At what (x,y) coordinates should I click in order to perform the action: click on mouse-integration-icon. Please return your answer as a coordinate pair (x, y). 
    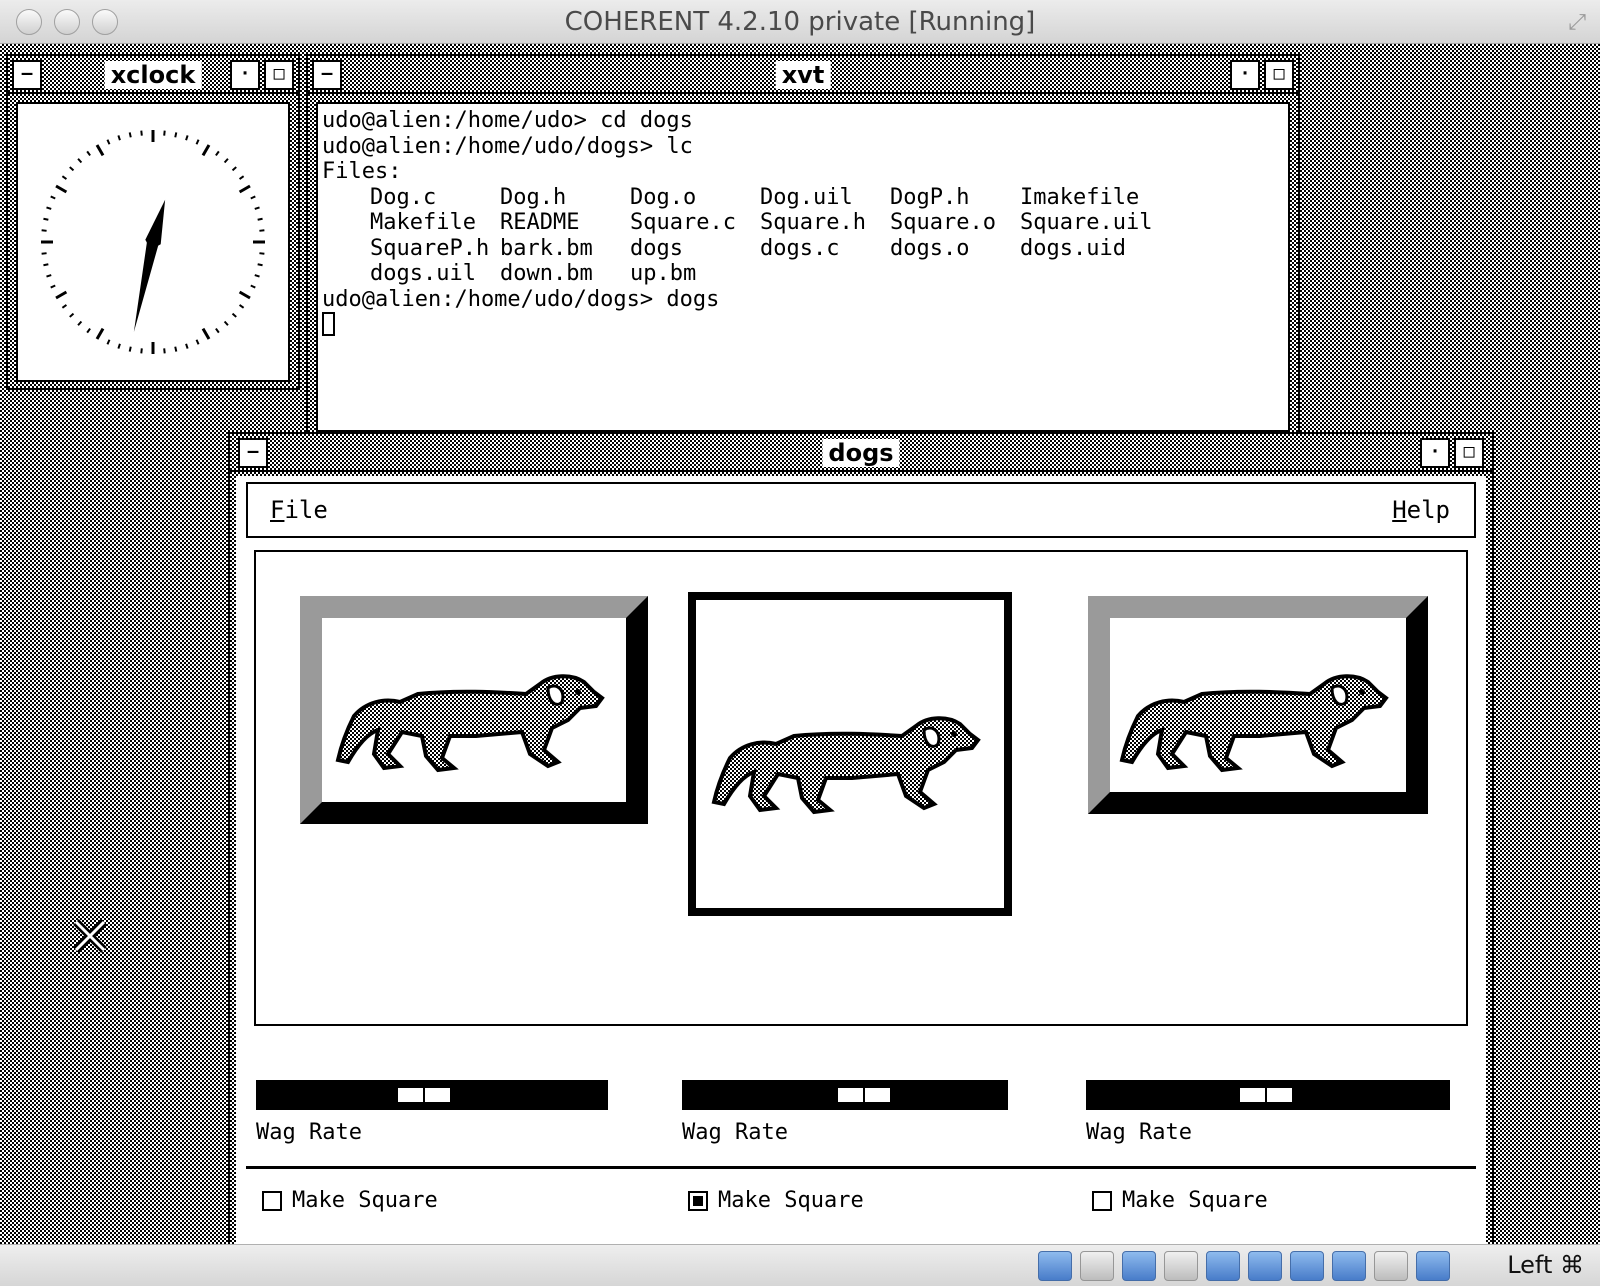
    Looking at the image, I should click on (1391, 1266).